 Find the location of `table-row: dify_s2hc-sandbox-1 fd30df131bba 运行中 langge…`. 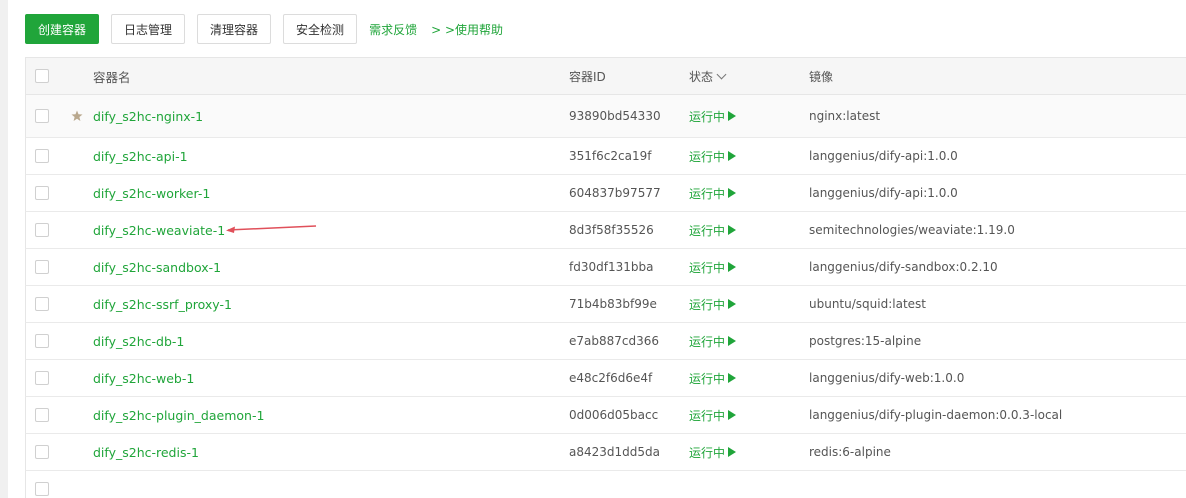

table-row: dify_s2hc-sandbox-1 fd30df131bba 运行中 langge… is located at coordinates (605, 267).